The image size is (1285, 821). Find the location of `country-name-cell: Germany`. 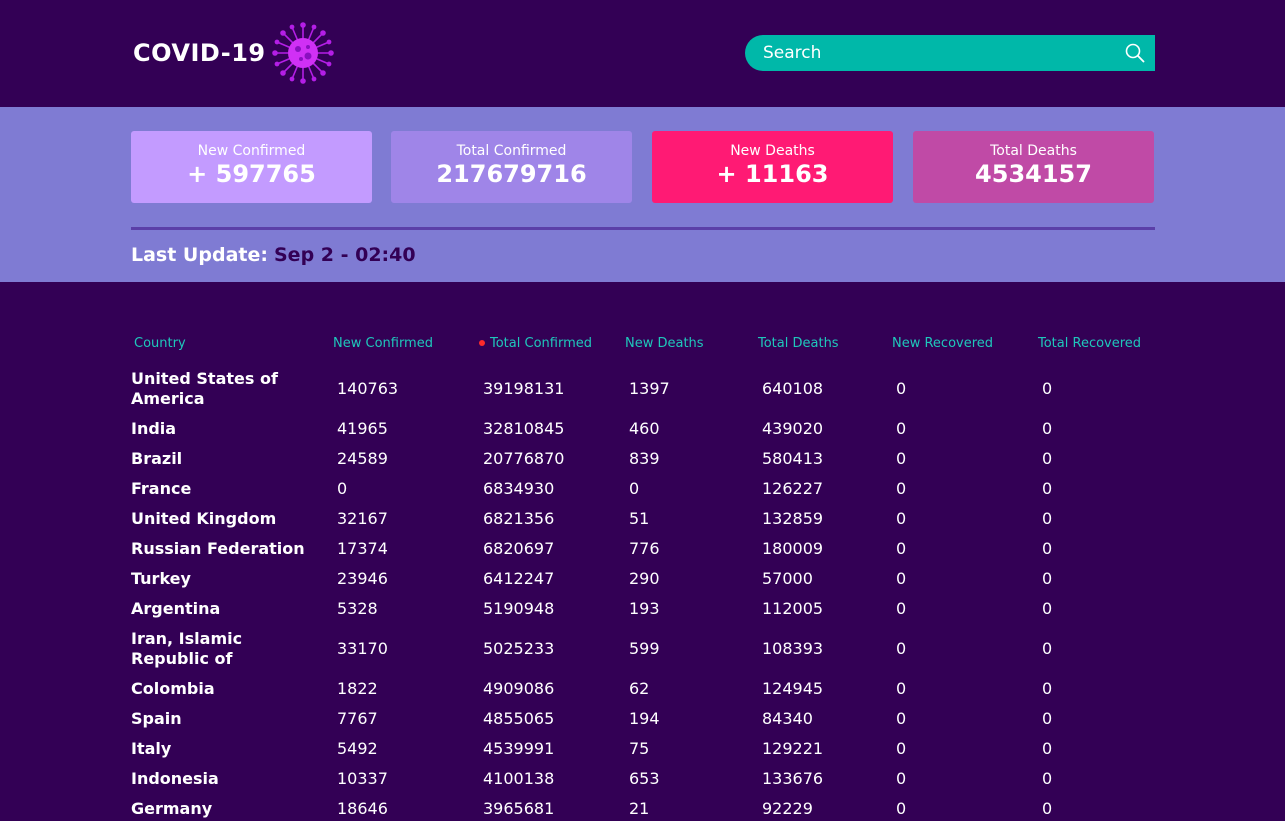

country-name-cell: Germany is located at coordinates (172, 808).